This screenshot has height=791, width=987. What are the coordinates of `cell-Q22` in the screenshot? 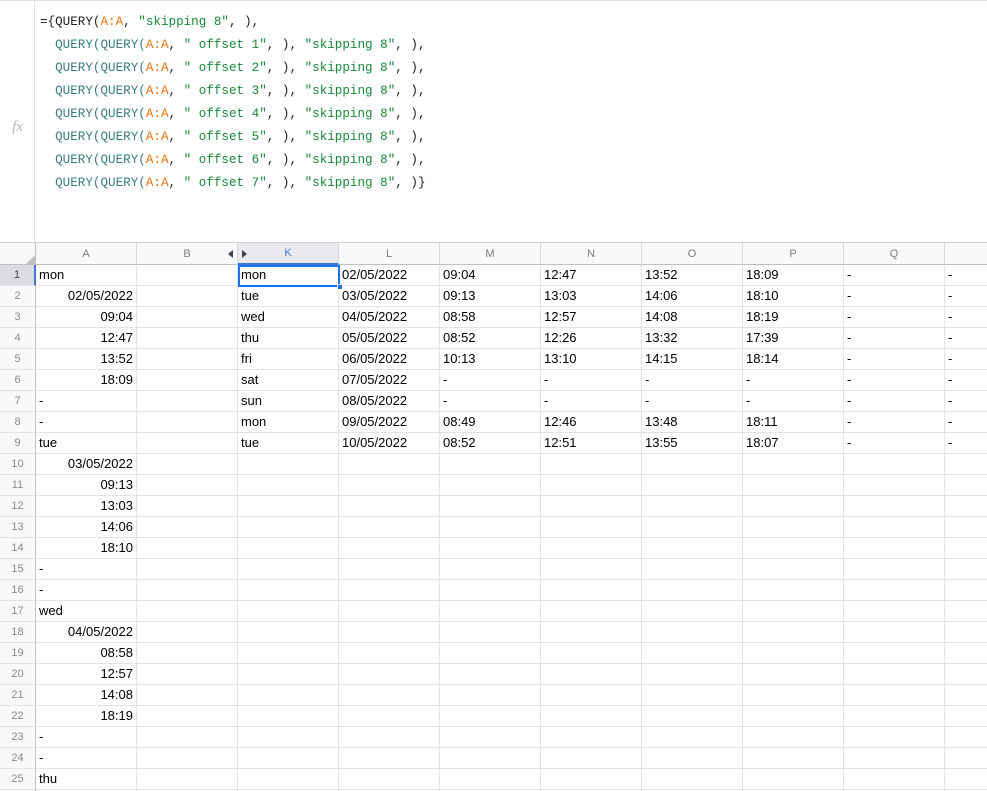 It's located at (894, 716).